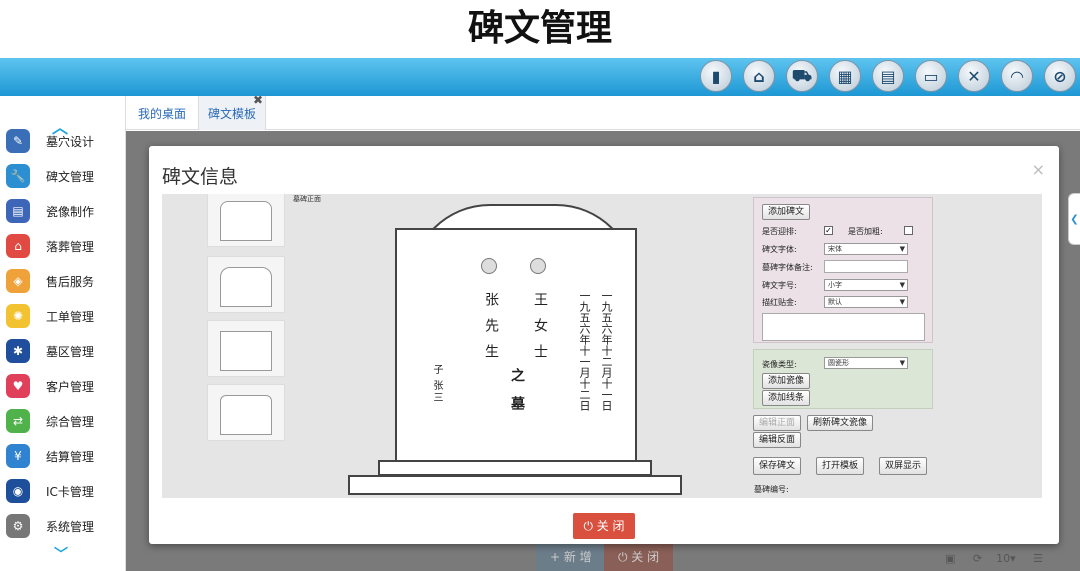 Image resolution: width=1080 pixels, height=571 pixels. I want to click on sidebar-item: ✎ 墓穴设计, so click(50, 141).